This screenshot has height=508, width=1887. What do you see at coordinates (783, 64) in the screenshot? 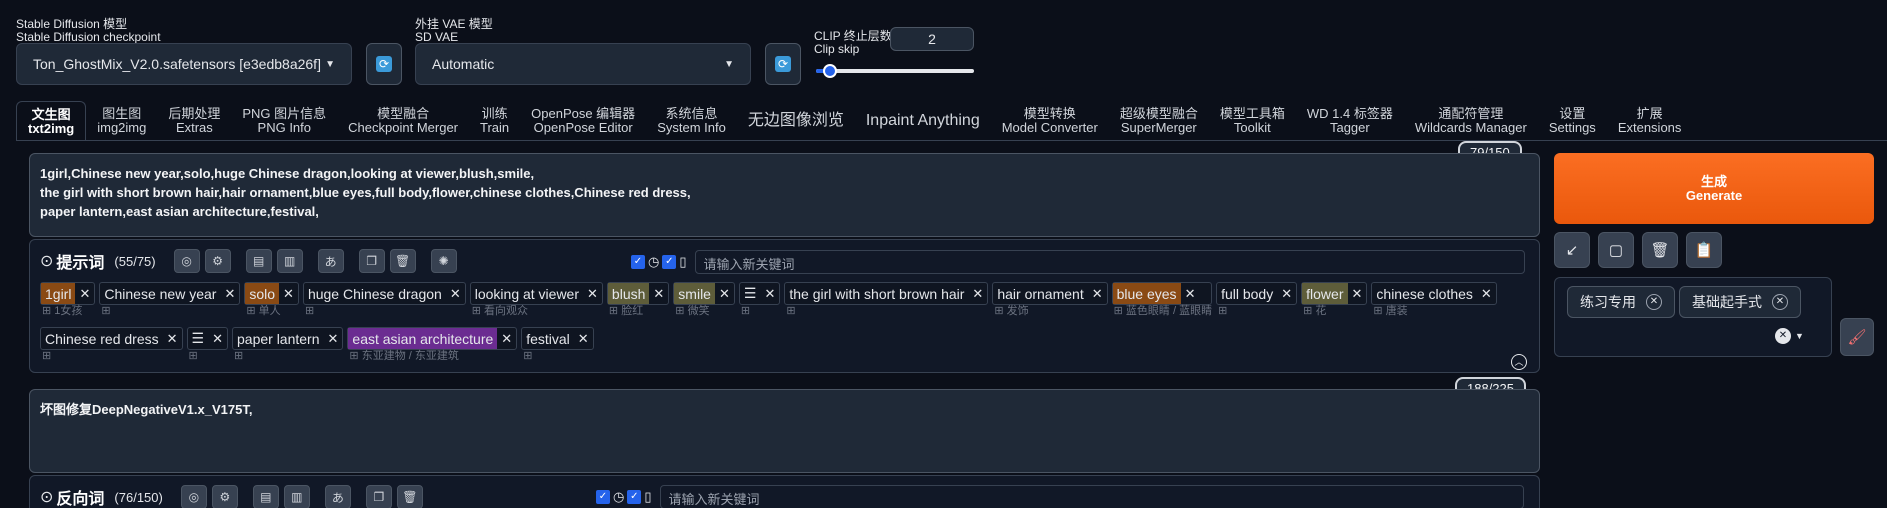
I see `vae-refresh-button: ⟳` at bounding box center [783, 64].